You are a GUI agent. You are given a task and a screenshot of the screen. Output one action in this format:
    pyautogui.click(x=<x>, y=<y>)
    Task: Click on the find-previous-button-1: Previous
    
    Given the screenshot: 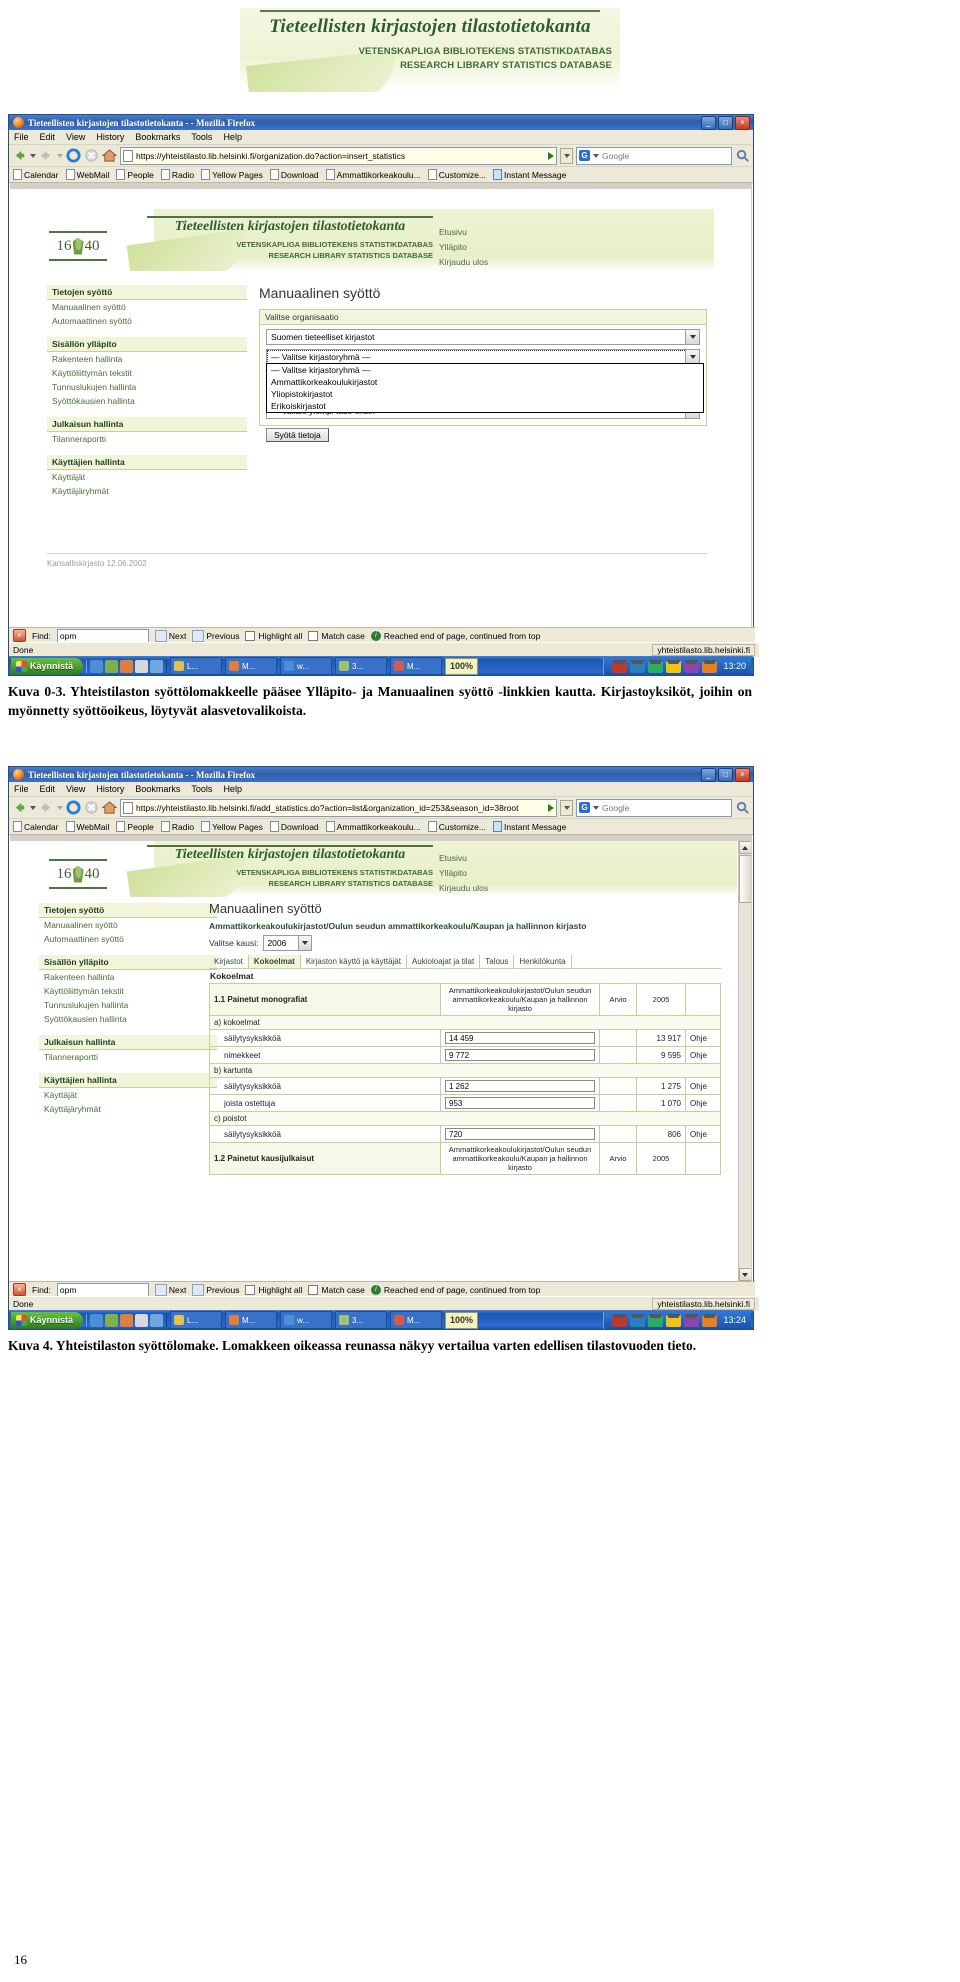 What is the action you would take?
    pyautogui.click(x=215, y=635)
    